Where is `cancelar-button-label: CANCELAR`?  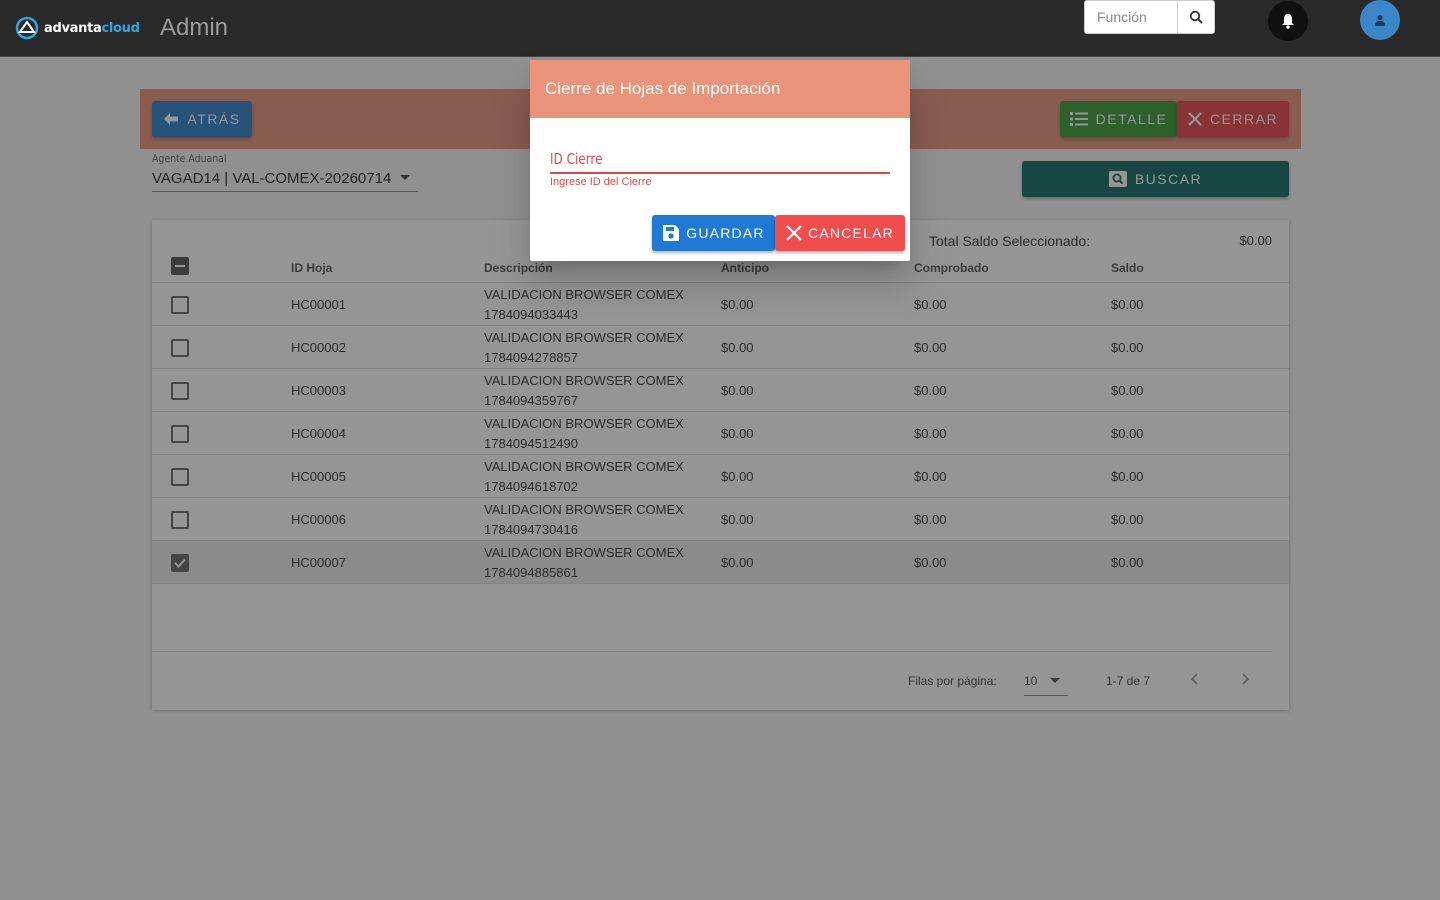 cancelar-button-label: CANCELAR is located at coordinates (851, 233).